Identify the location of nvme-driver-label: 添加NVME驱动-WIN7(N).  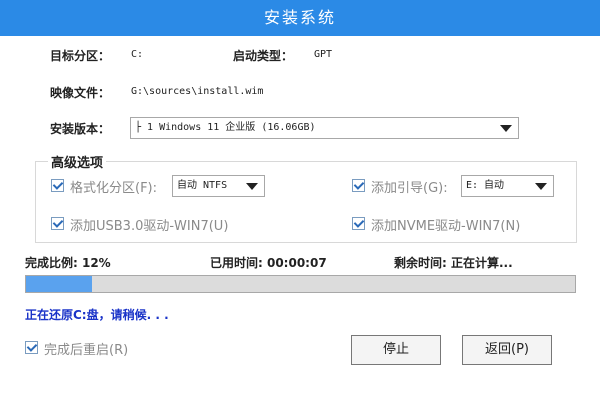
(446, 226).